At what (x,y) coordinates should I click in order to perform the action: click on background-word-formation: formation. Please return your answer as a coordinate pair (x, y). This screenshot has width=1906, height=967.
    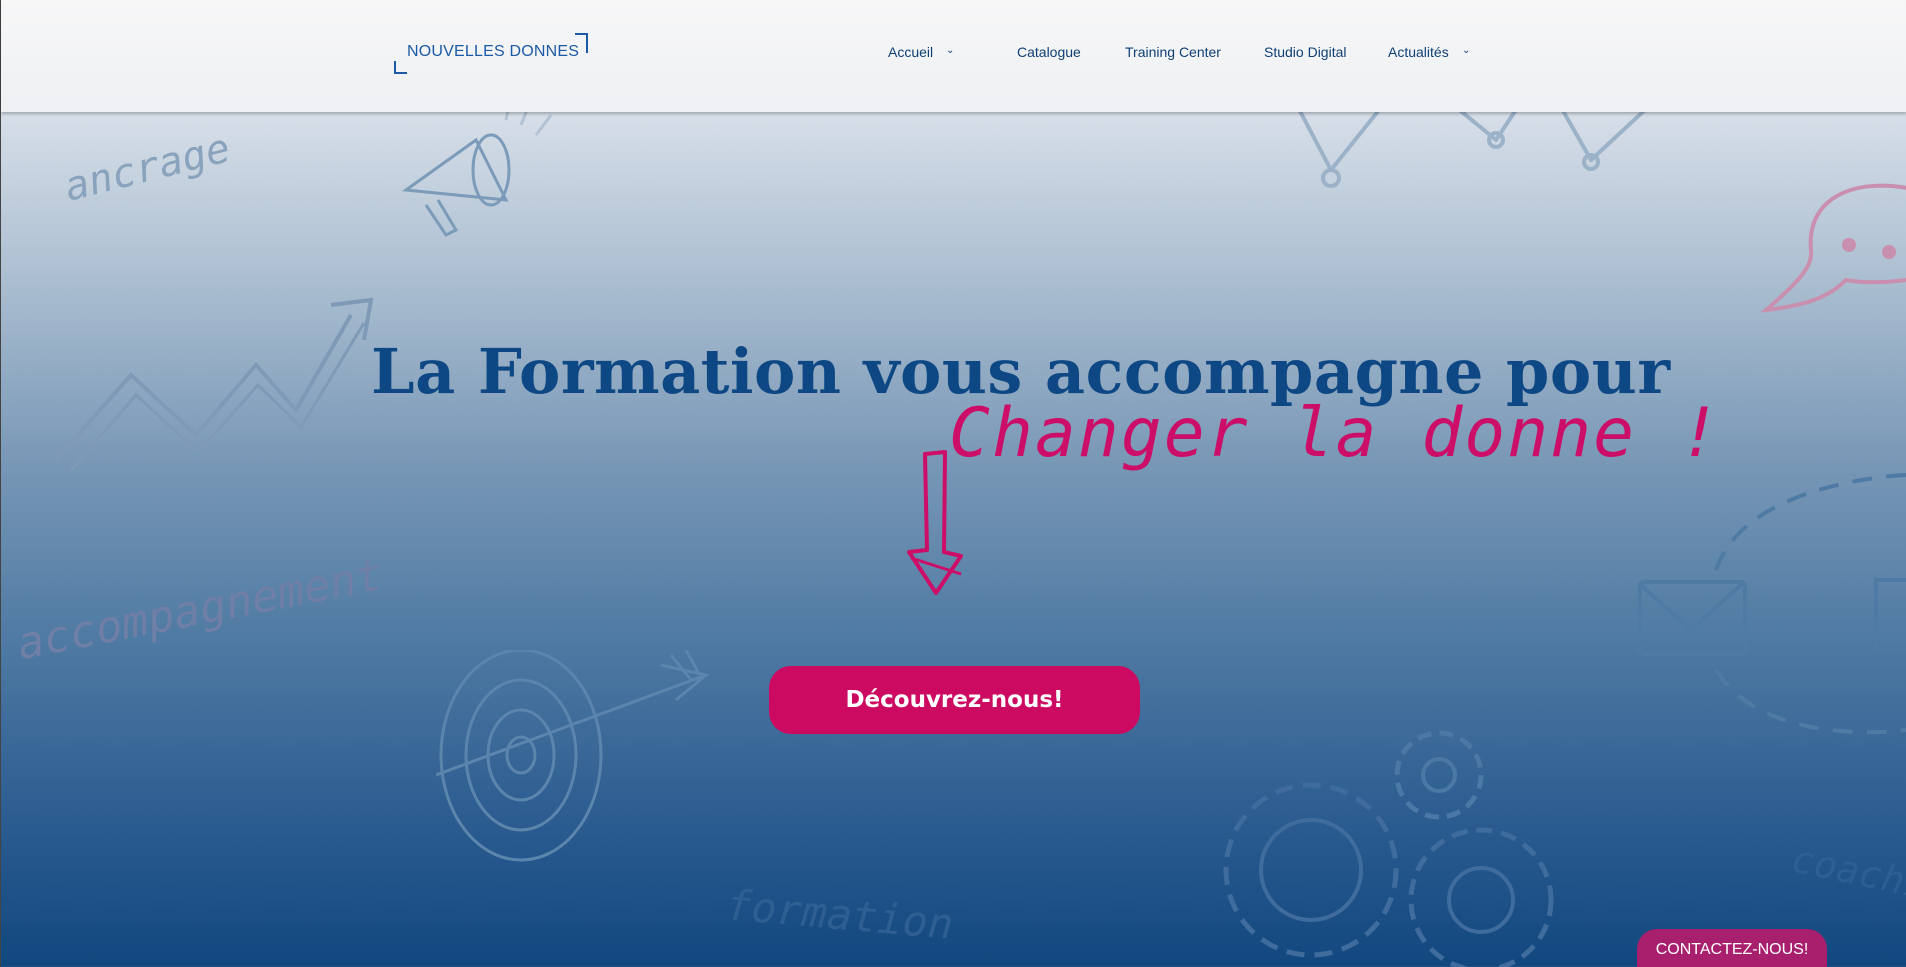
    Looking at the image, I should click on (840, 914).